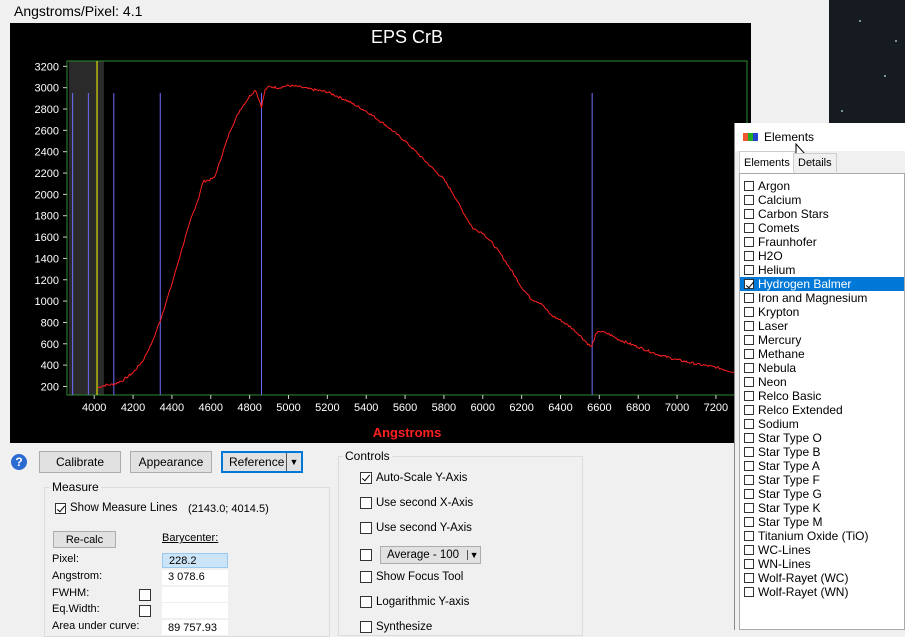 The image size is (905, 637). What do you see at coordinates (19, 462) in the screenshot?
I see `help-icon: ?` at bounding box center [19, 462].